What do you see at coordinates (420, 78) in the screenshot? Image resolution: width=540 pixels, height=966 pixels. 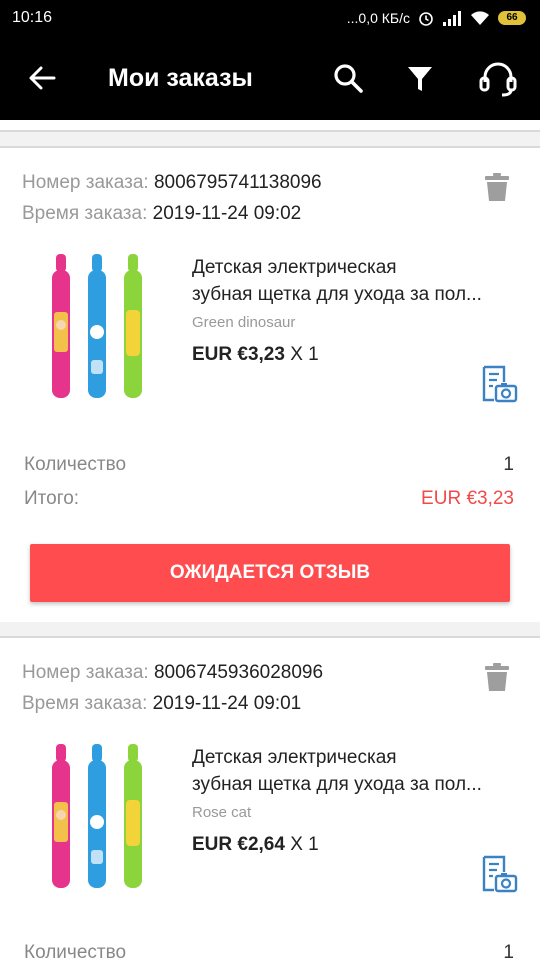 I see `filter-icon` at bounding box center [420, 78].